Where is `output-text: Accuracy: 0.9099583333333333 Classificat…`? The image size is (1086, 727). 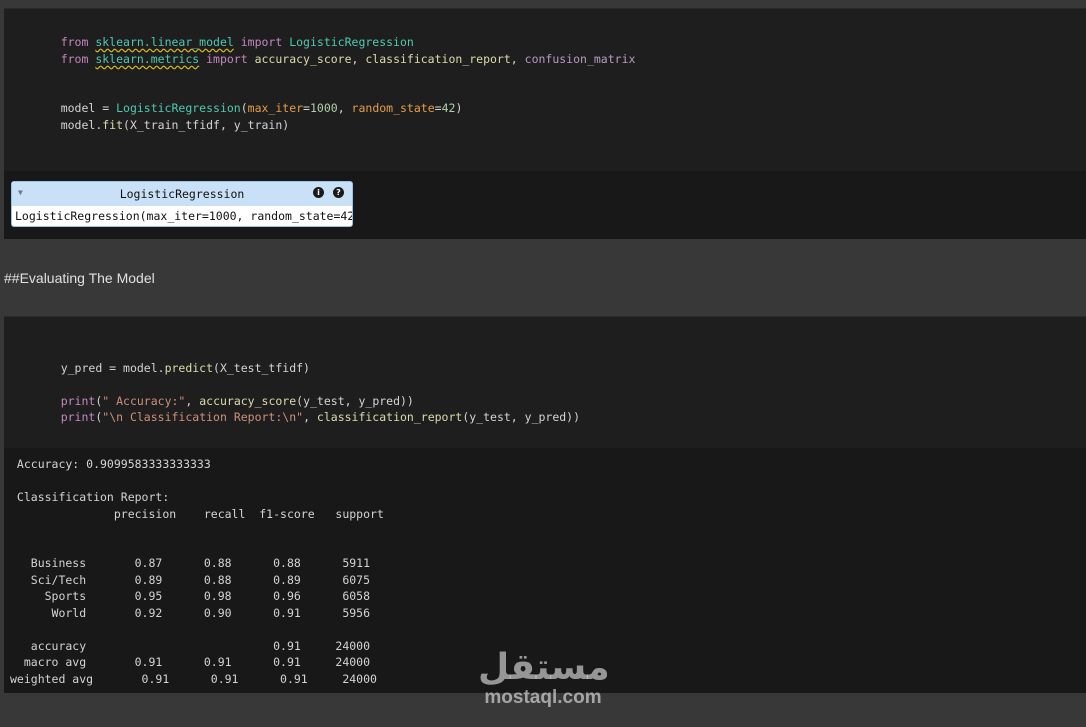
output-text: Accuracy: 0.9099583333333333 Classificat… is located at coordinates (197, 571).